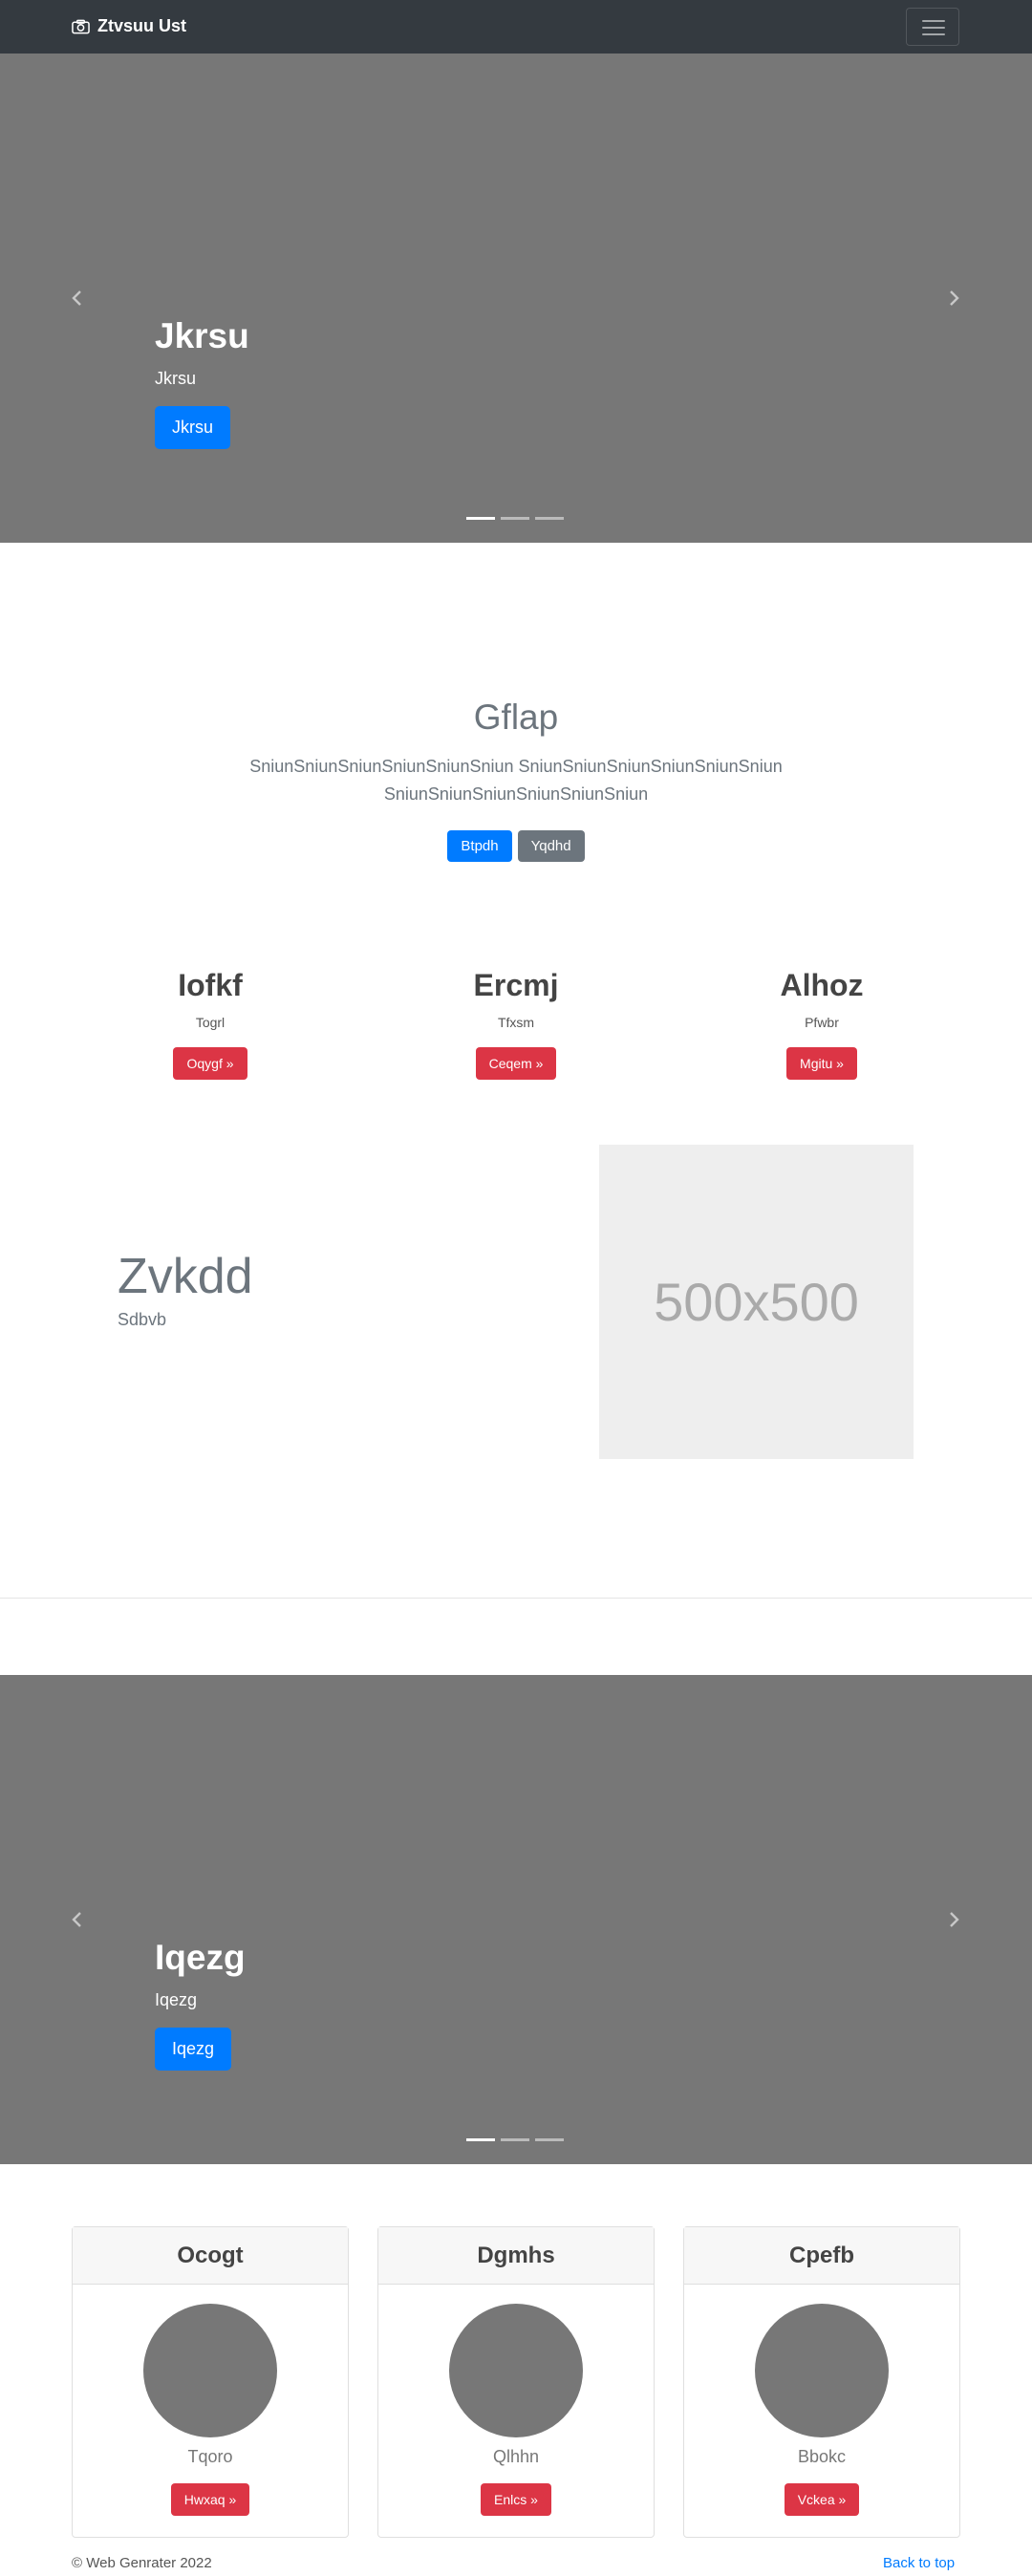 Image resolution: width=1032 pixels, height=2576 pixels. What do you see at coordinates (194, 2050) in the screenshot?
I see `carousel-cta-button: Iqezg` at bounding box center [194, 2050].